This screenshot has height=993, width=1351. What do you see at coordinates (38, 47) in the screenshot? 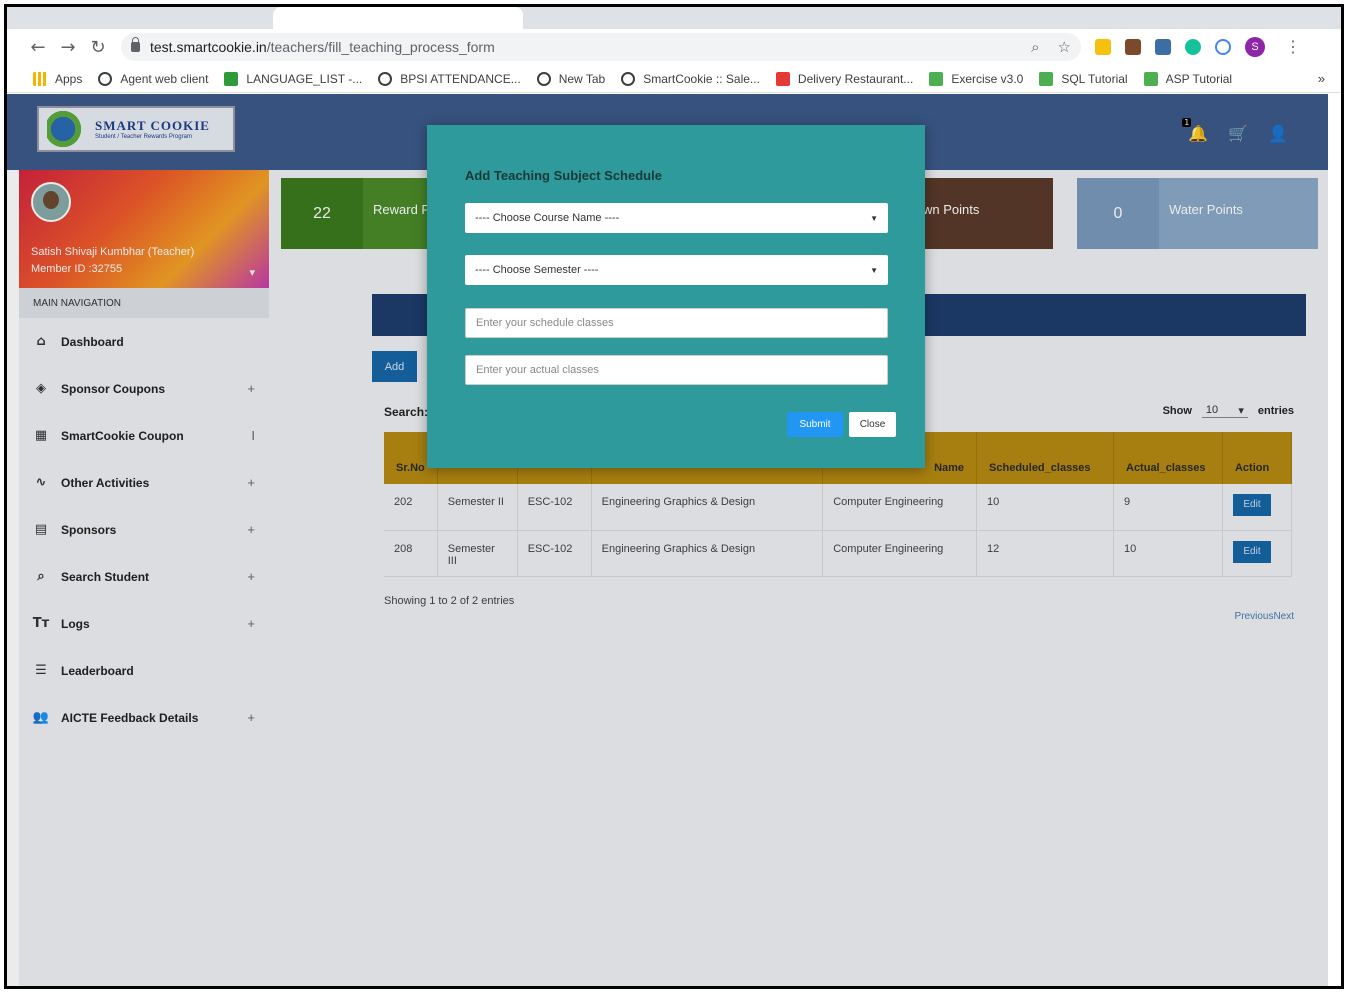
I see `back-icon: ←` at bounding box center [38, 47].